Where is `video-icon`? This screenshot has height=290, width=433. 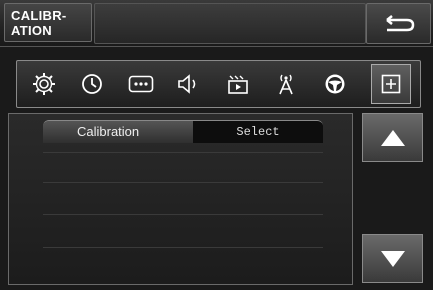 video-icon is located at coordinates (238, 84).